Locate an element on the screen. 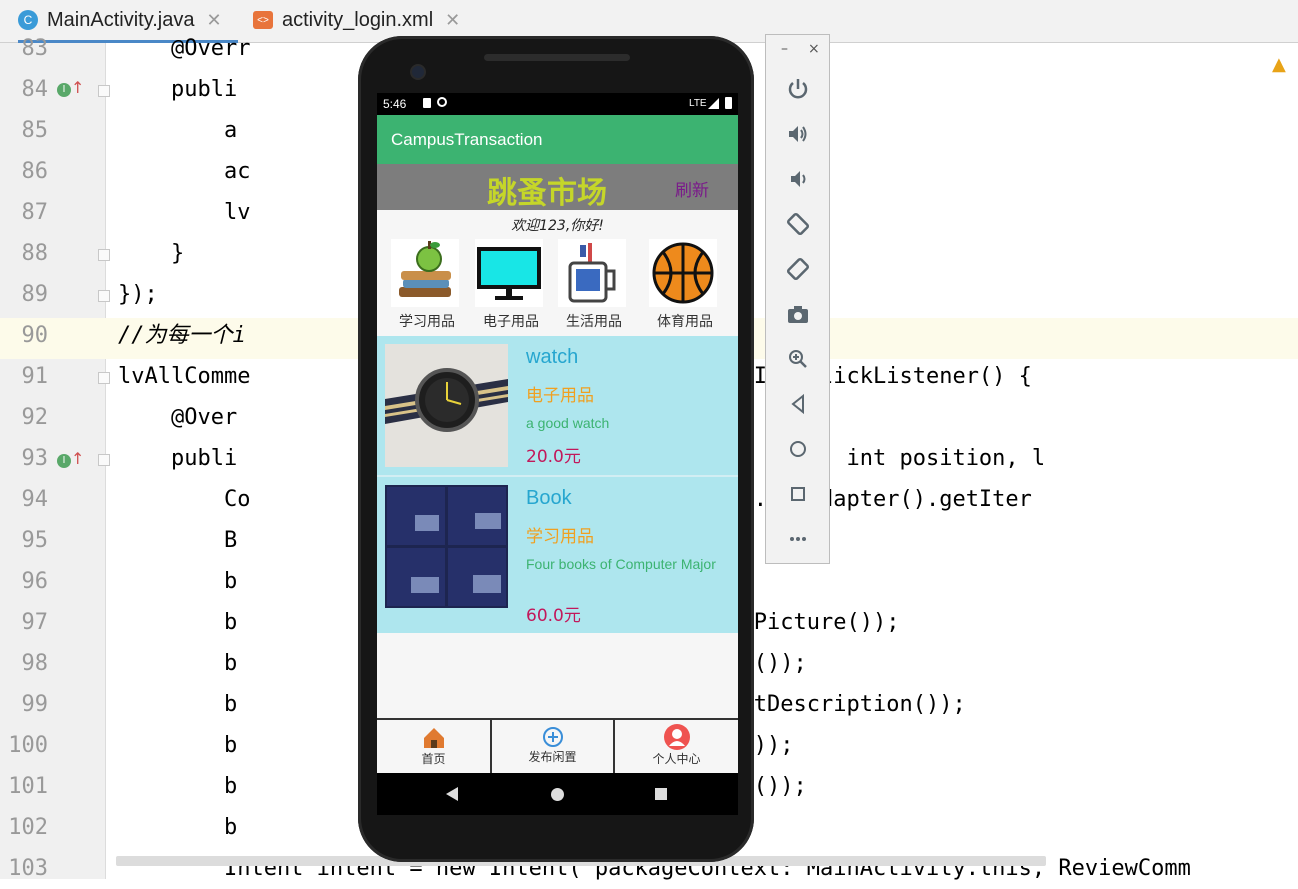  category-sports: 体育用品 is located at coordinates (681, 287).